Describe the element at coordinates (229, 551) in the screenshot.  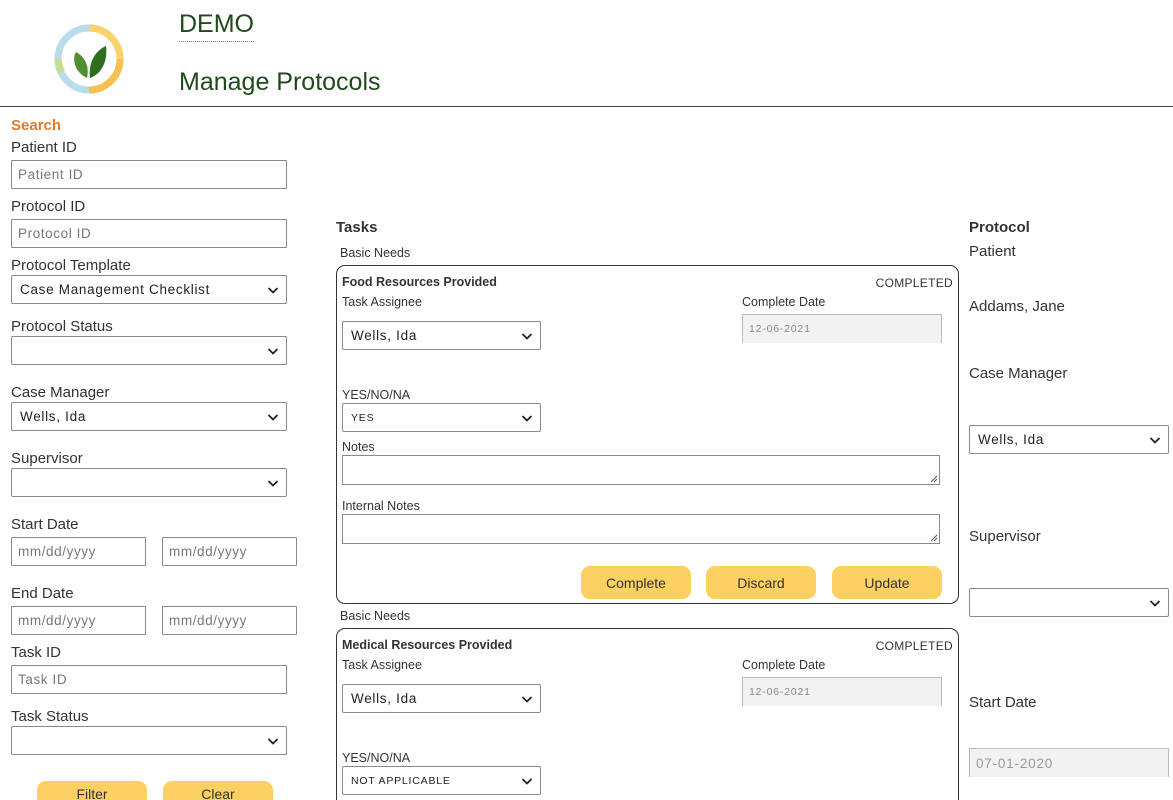
I see `start-date-to-input` at that location.